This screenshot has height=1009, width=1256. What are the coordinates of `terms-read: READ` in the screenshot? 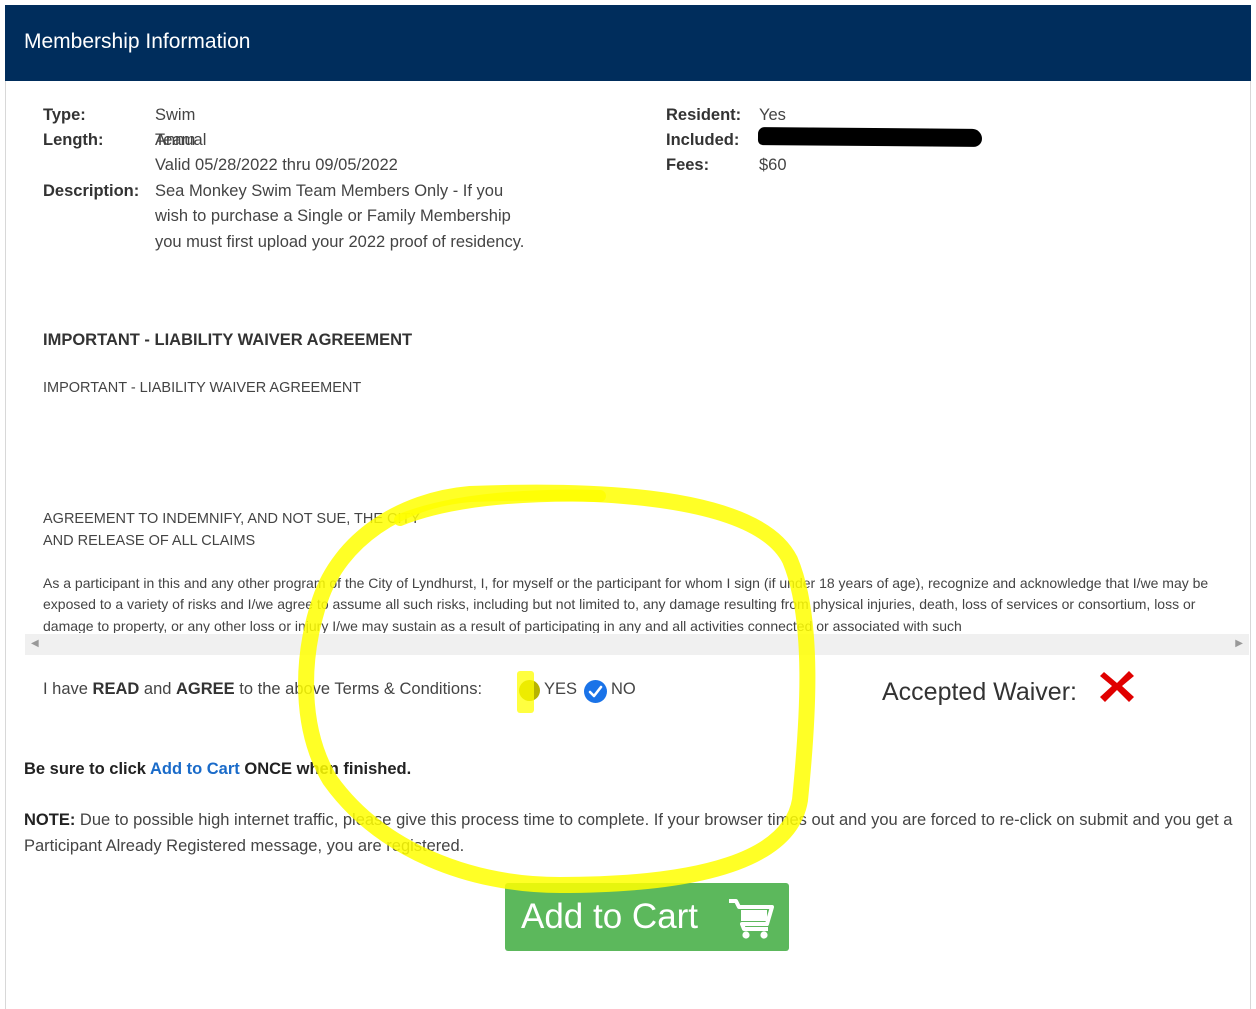 It's located at (116, 689).